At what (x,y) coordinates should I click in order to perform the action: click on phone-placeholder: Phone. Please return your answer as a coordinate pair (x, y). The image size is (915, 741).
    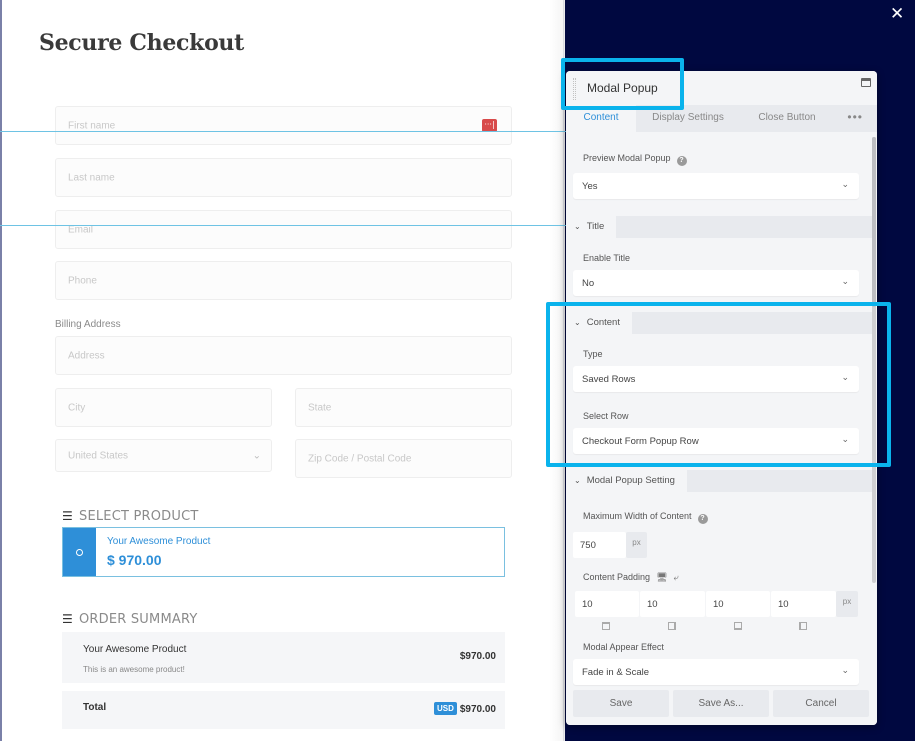
    Looking at the image, I should click on (82, 280).